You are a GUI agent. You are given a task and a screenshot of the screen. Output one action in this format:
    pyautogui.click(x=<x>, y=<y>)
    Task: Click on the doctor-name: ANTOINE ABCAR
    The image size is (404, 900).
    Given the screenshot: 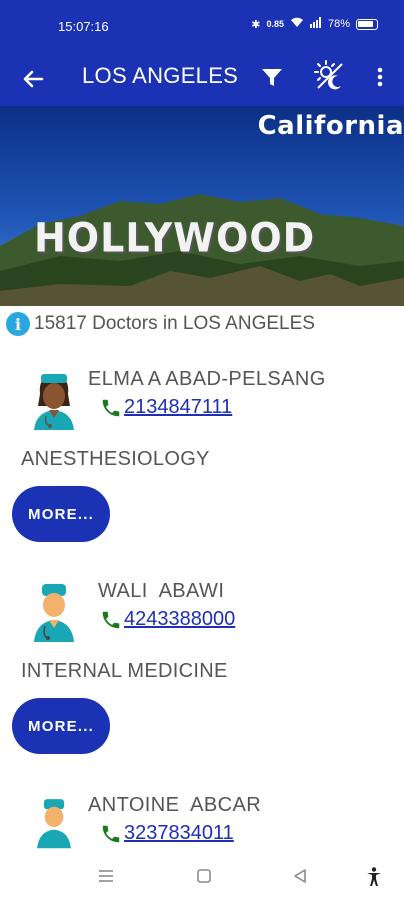 What is the action you would take?
    pyautogui.click(x=175, y=805)
    